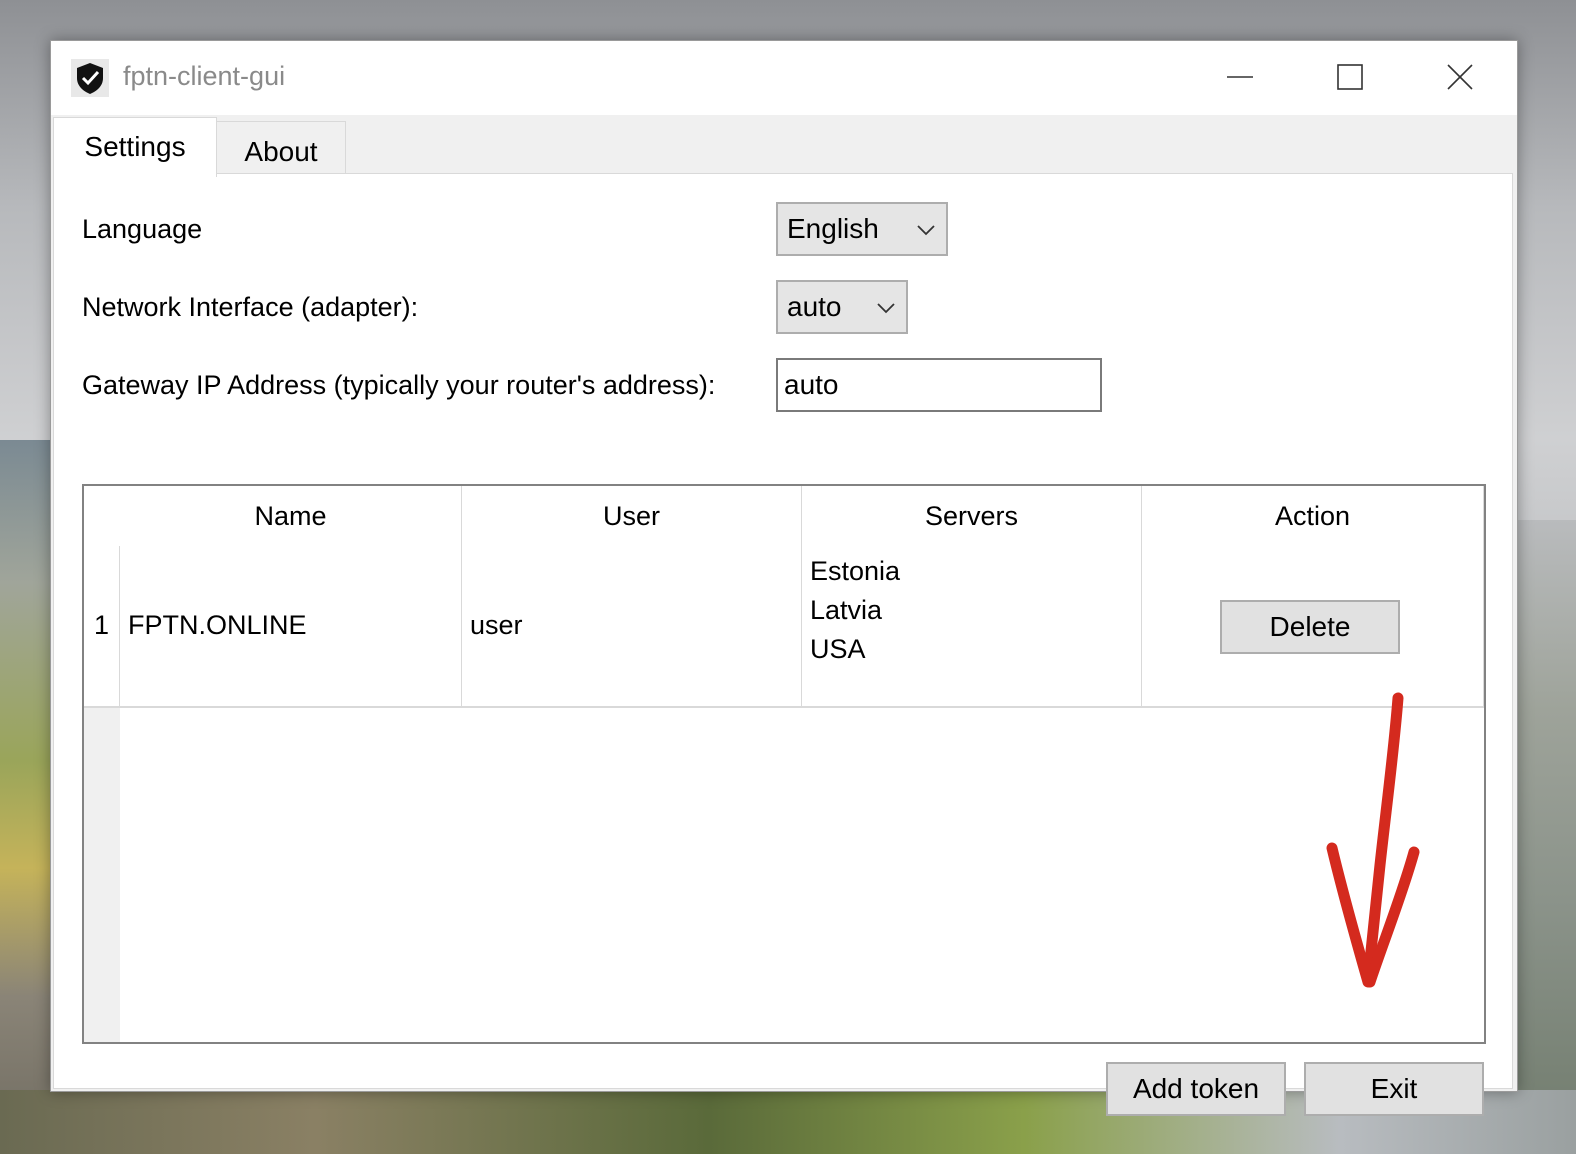  Describe the element at coordinates (1313, 516) in the screenshot. I see `column-header-action: Action` at that location.